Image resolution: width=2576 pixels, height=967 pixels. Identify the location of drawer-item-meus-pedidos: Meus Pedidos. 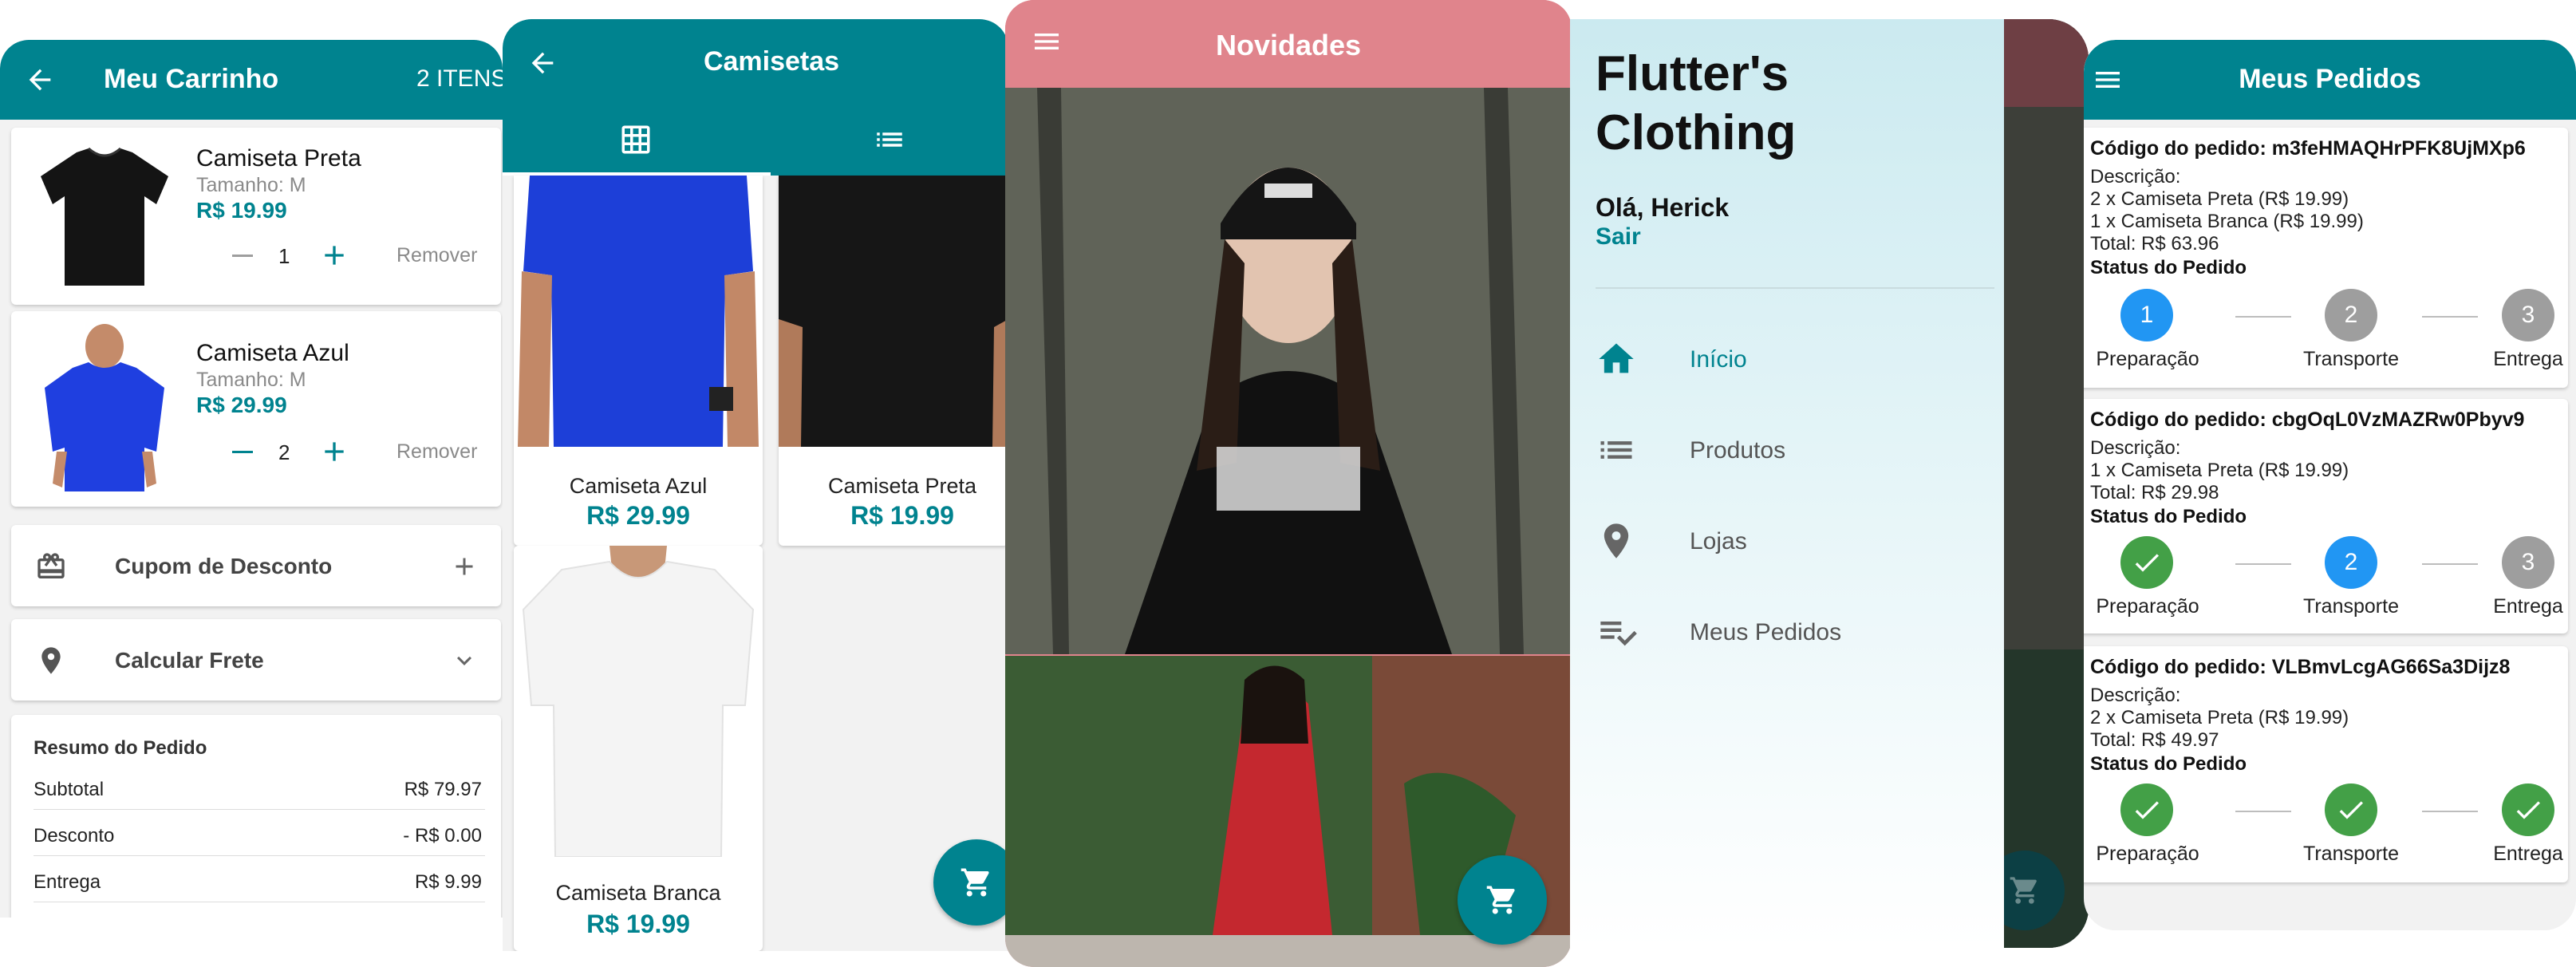
(1787, 629).